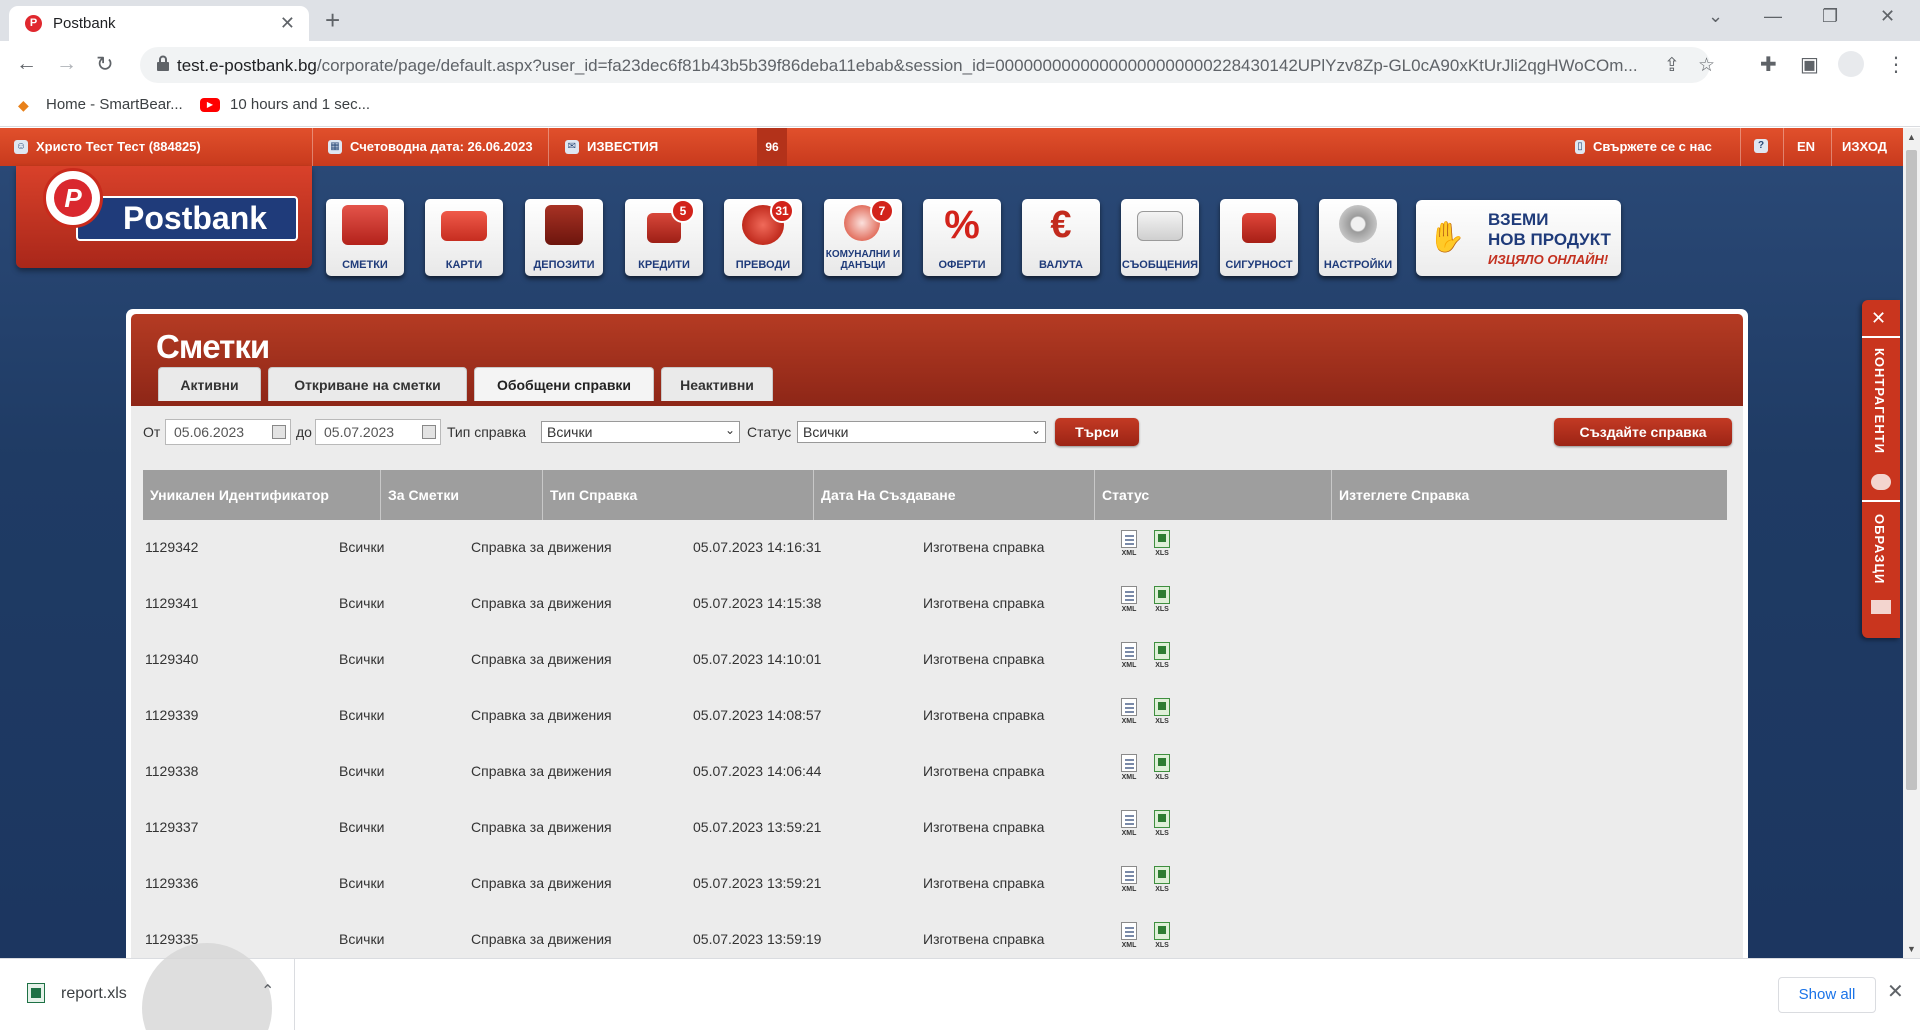 The height and width of the screenshot is (1030, 1920). Describe the element at coordinates (1911, 137) in the screenshot. I see `scroll-up-icon: ▲` at that location.